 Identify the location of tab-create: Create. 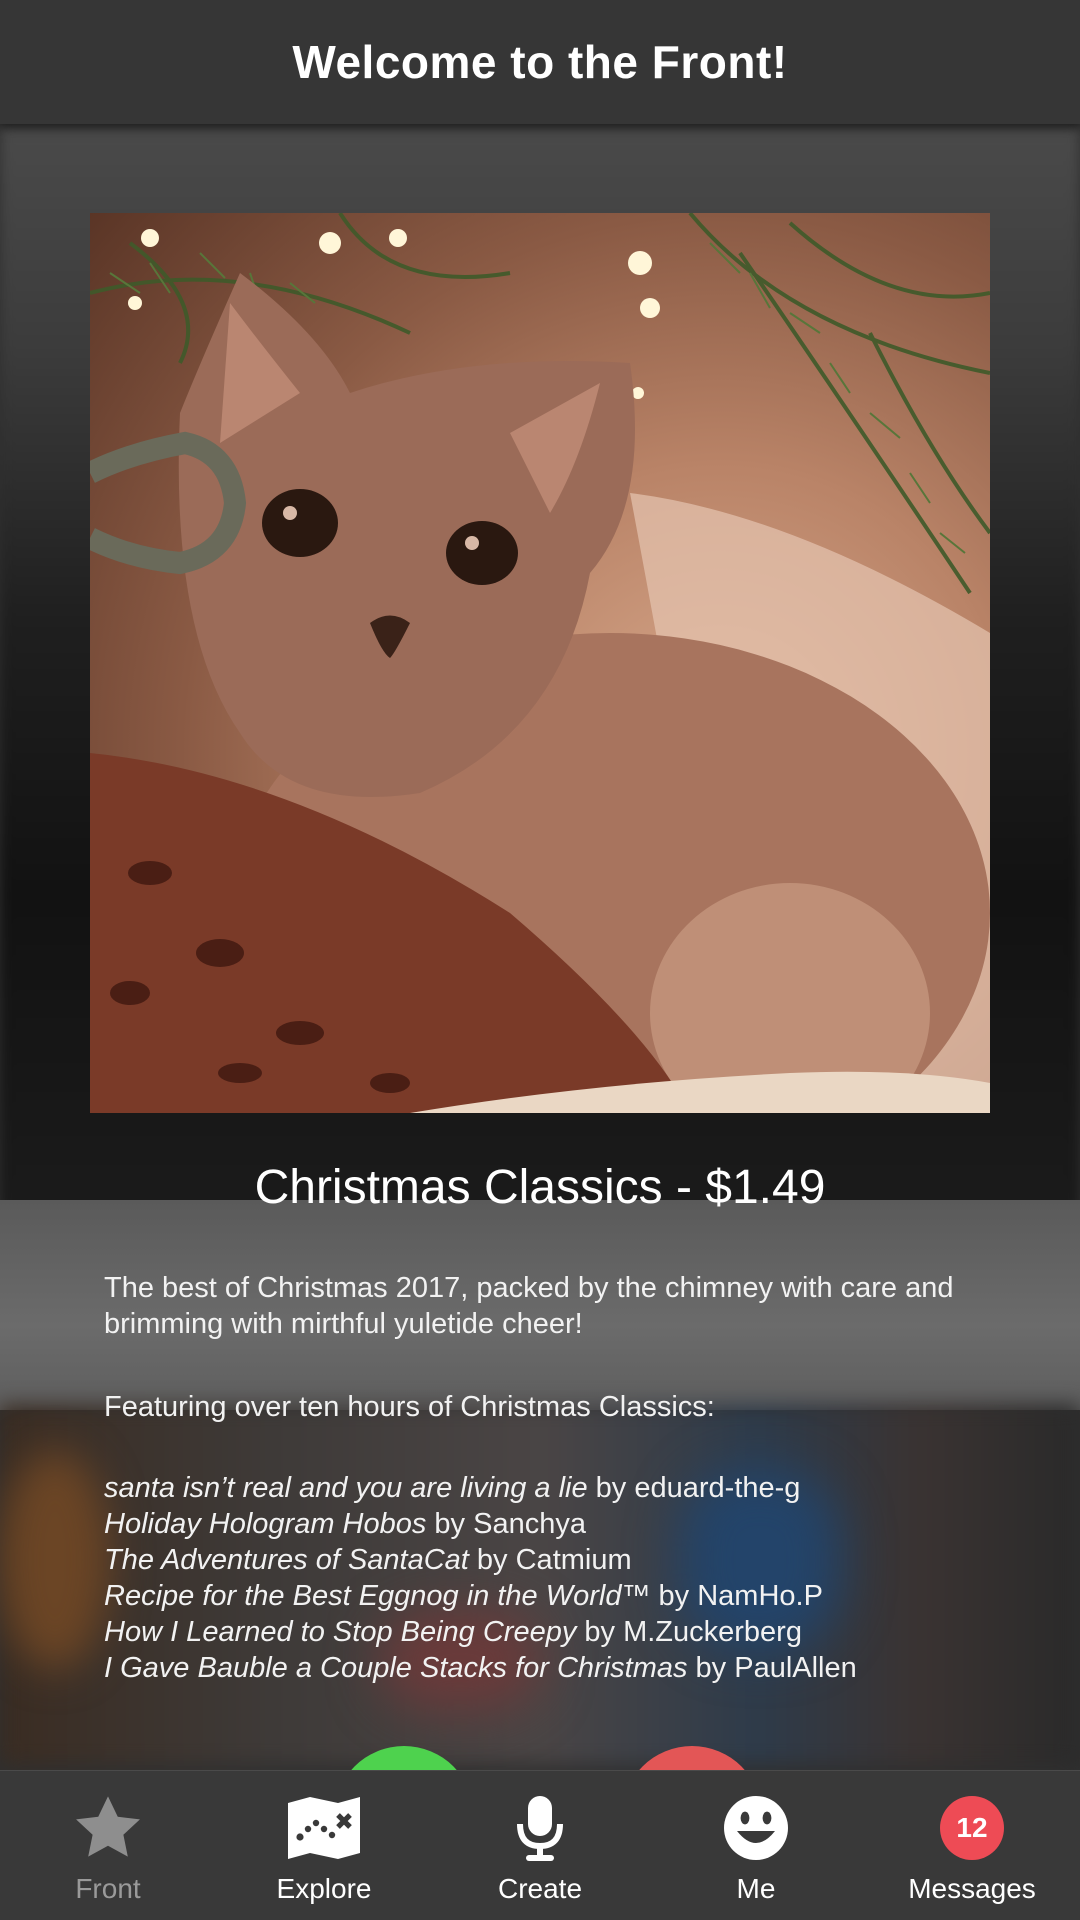
(540, 1845).